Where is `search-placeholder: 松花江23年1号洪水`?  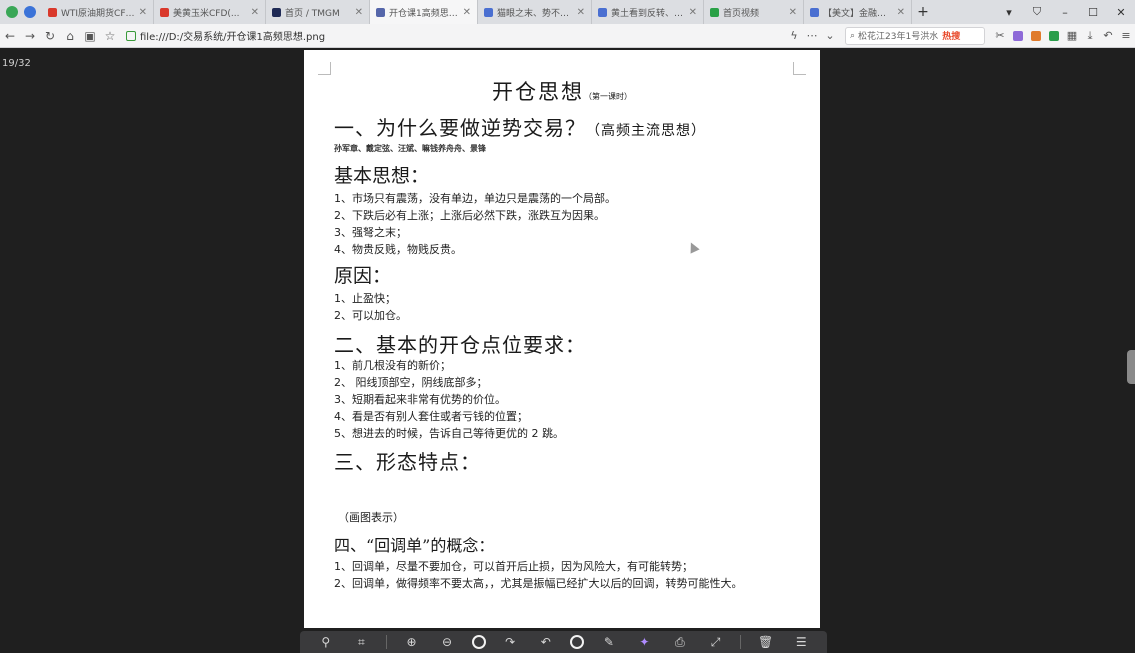
search-placeholder: 松花江23年1号洪水 is located at coordinates (898, 37).